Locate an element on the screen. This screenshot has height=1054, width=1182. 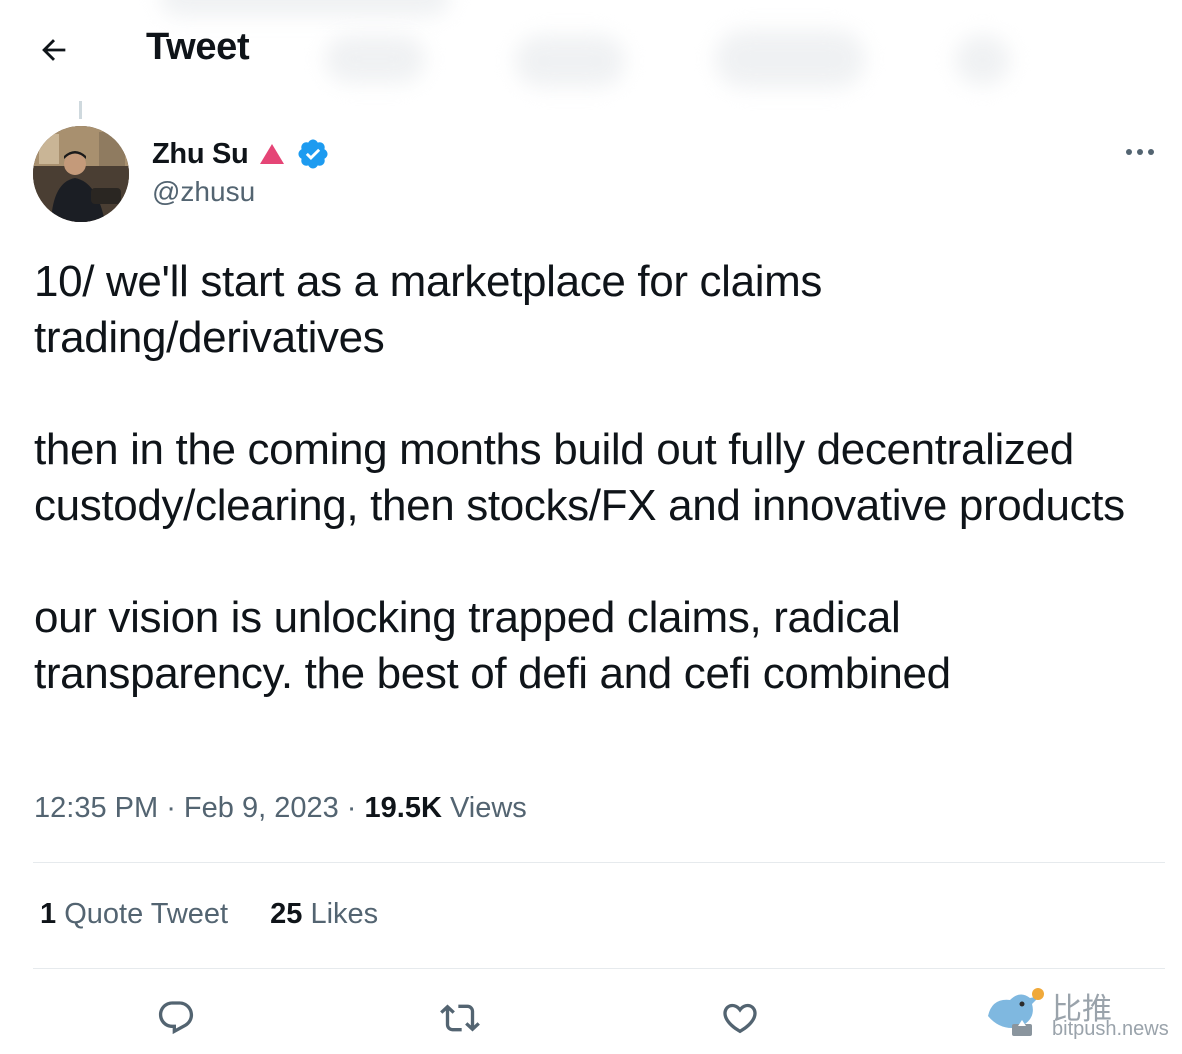
display-name: Zhu Su is located at coordinates (200, 154).